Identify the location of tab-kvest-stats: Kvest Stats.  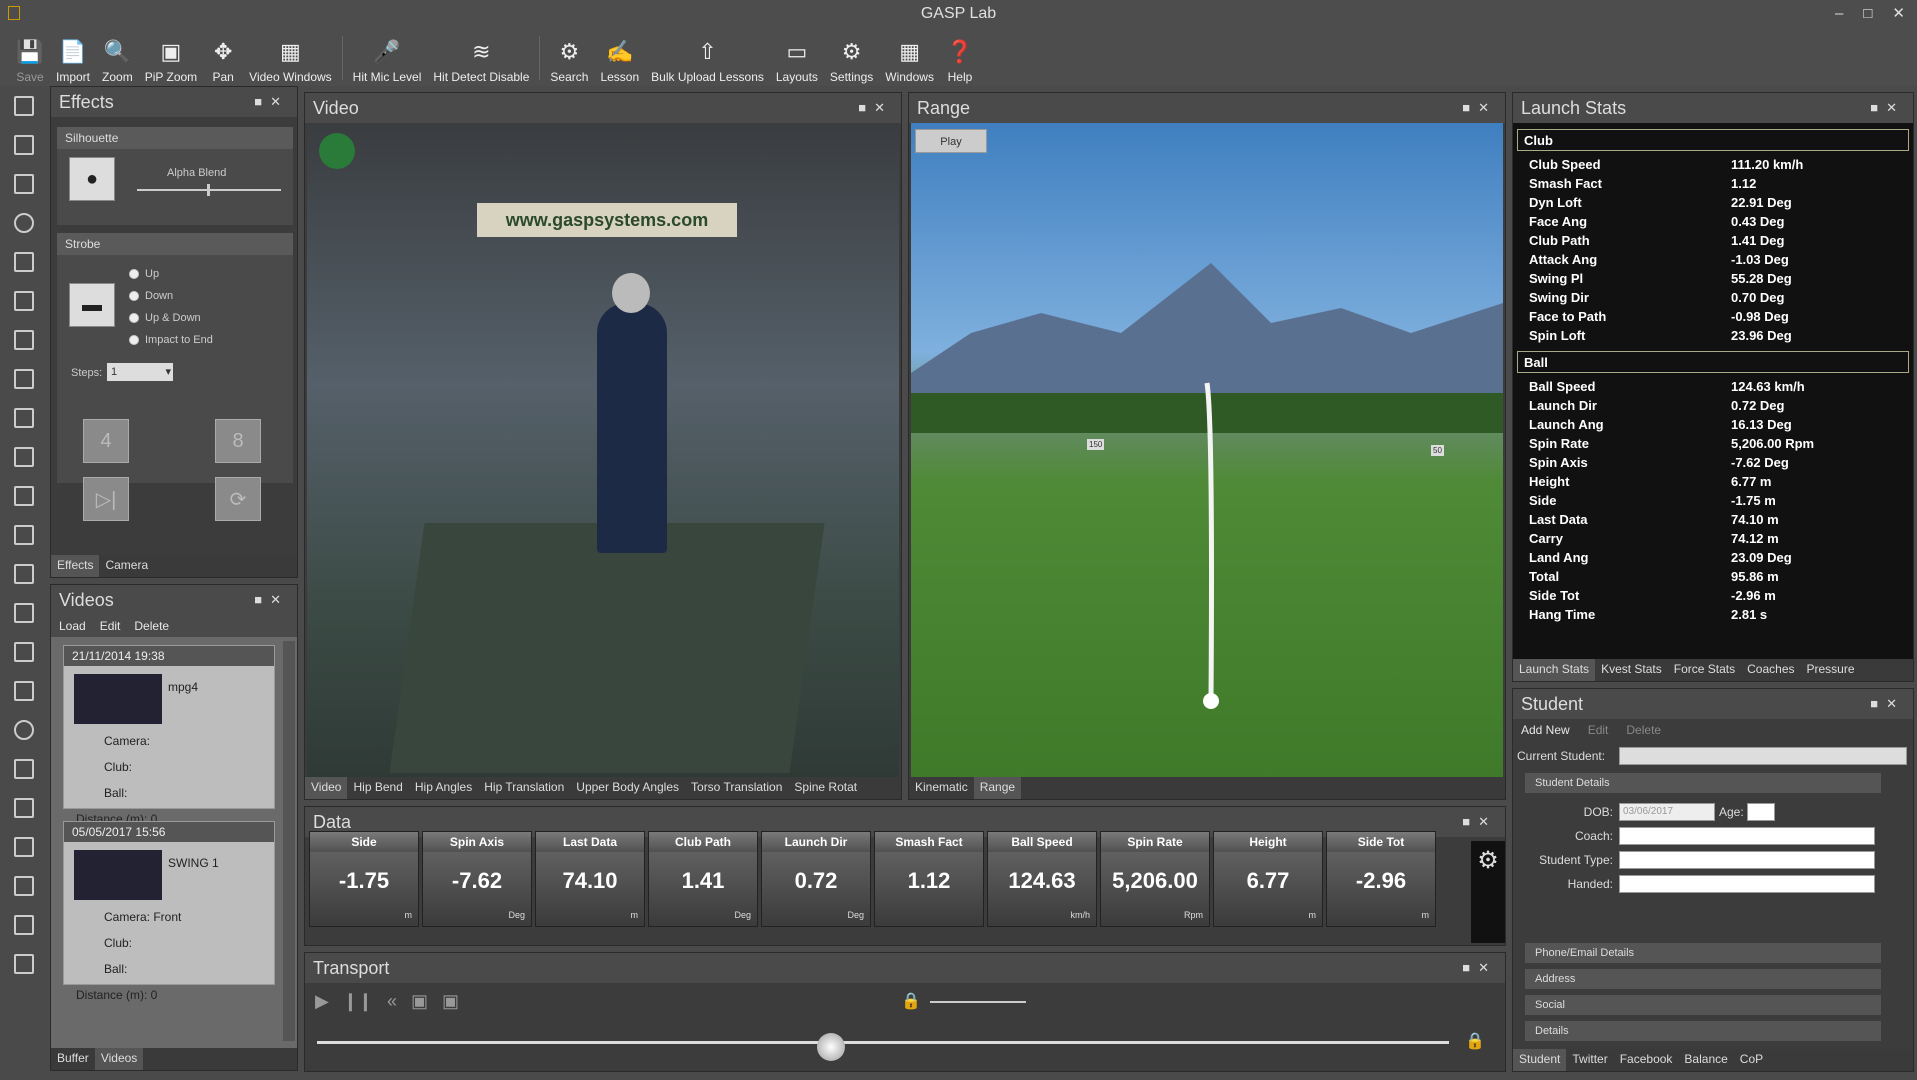
(1631, 670).